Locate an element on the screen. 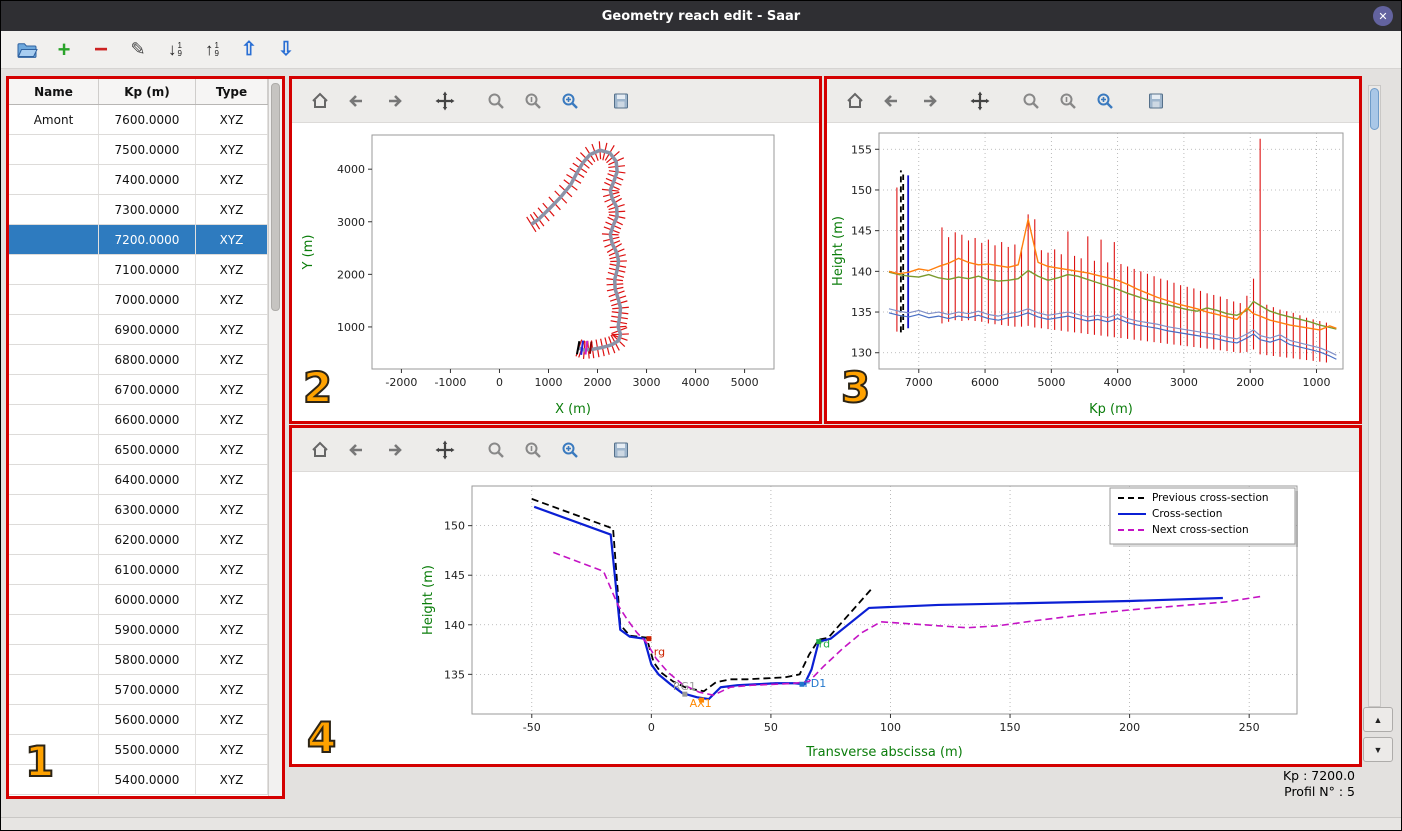 The width and height of the screenshot is (1402, 831). column-header-kp: Kp (m) is located at coordinates (147, 91).